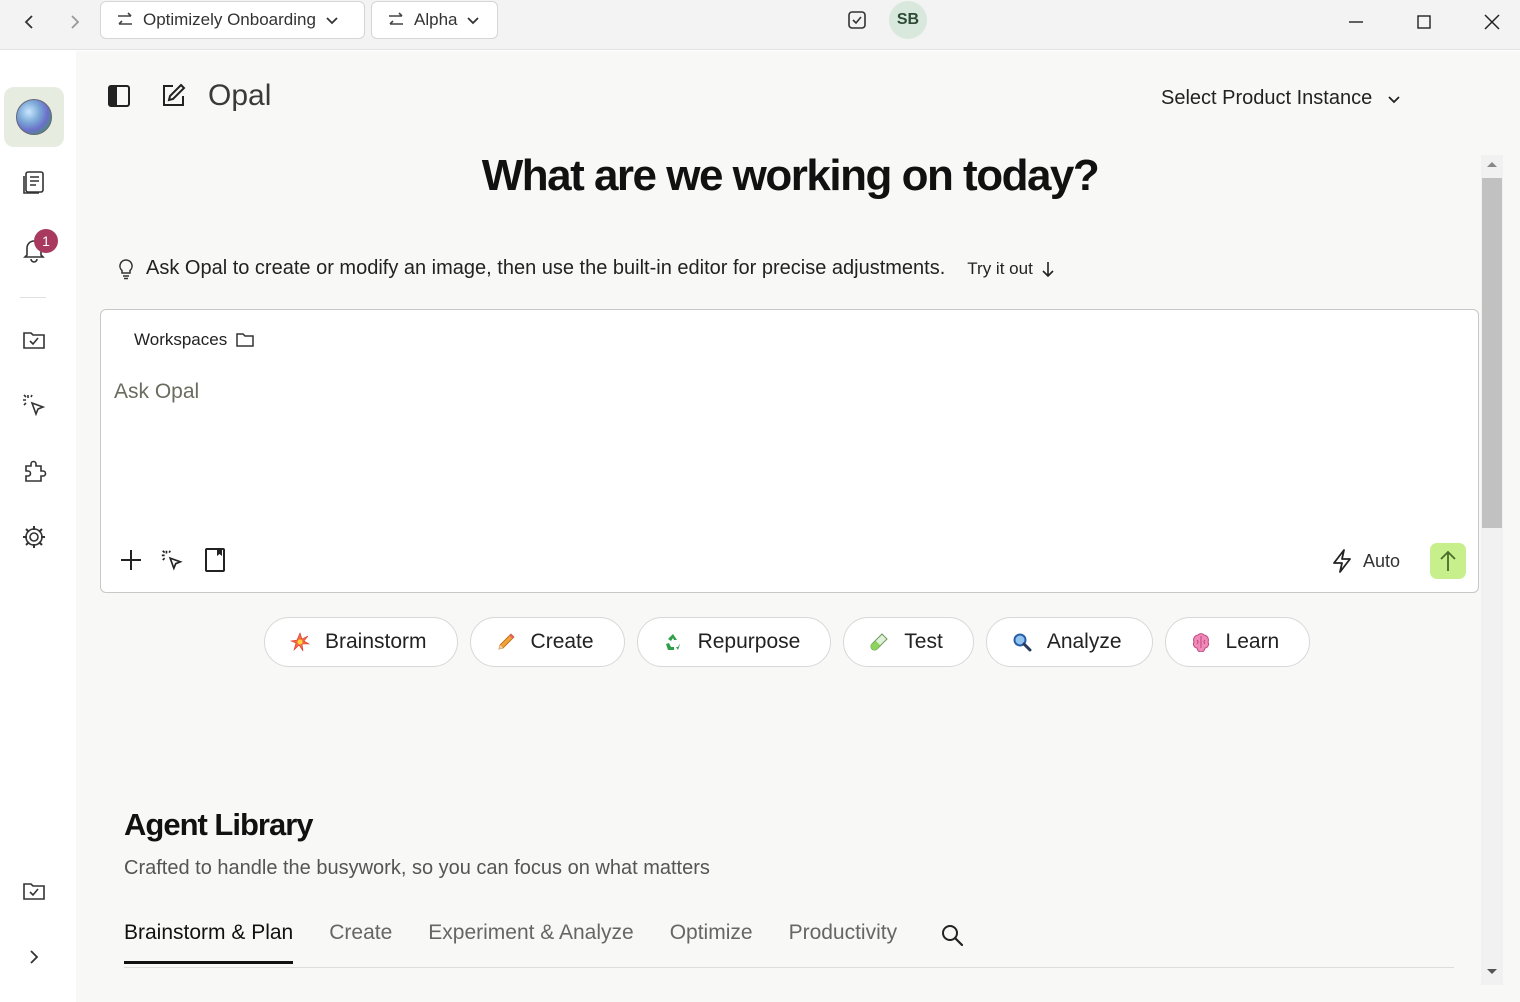 This screenshot has width=1520, height=1002. Describe the element at coordinates (209, 942) in the screenshot. I see `tab-brainstorm-plan: Brainstorm & Plan` at that location.